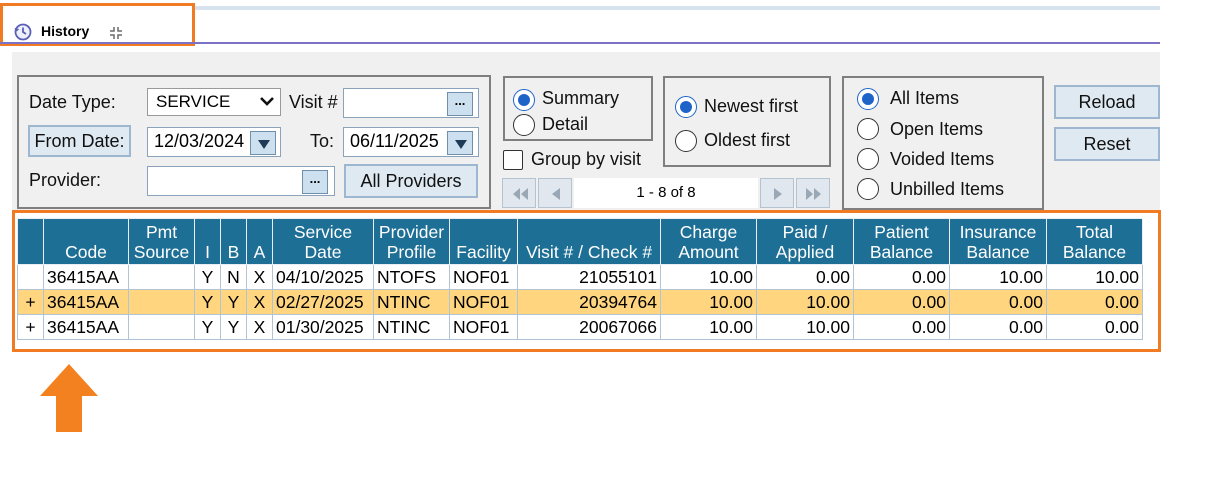  What do you see at coordinates (1094, 241) in the screenshot?
I see `col-total-balance: Total Balance` at bounding box center [1094, 241].